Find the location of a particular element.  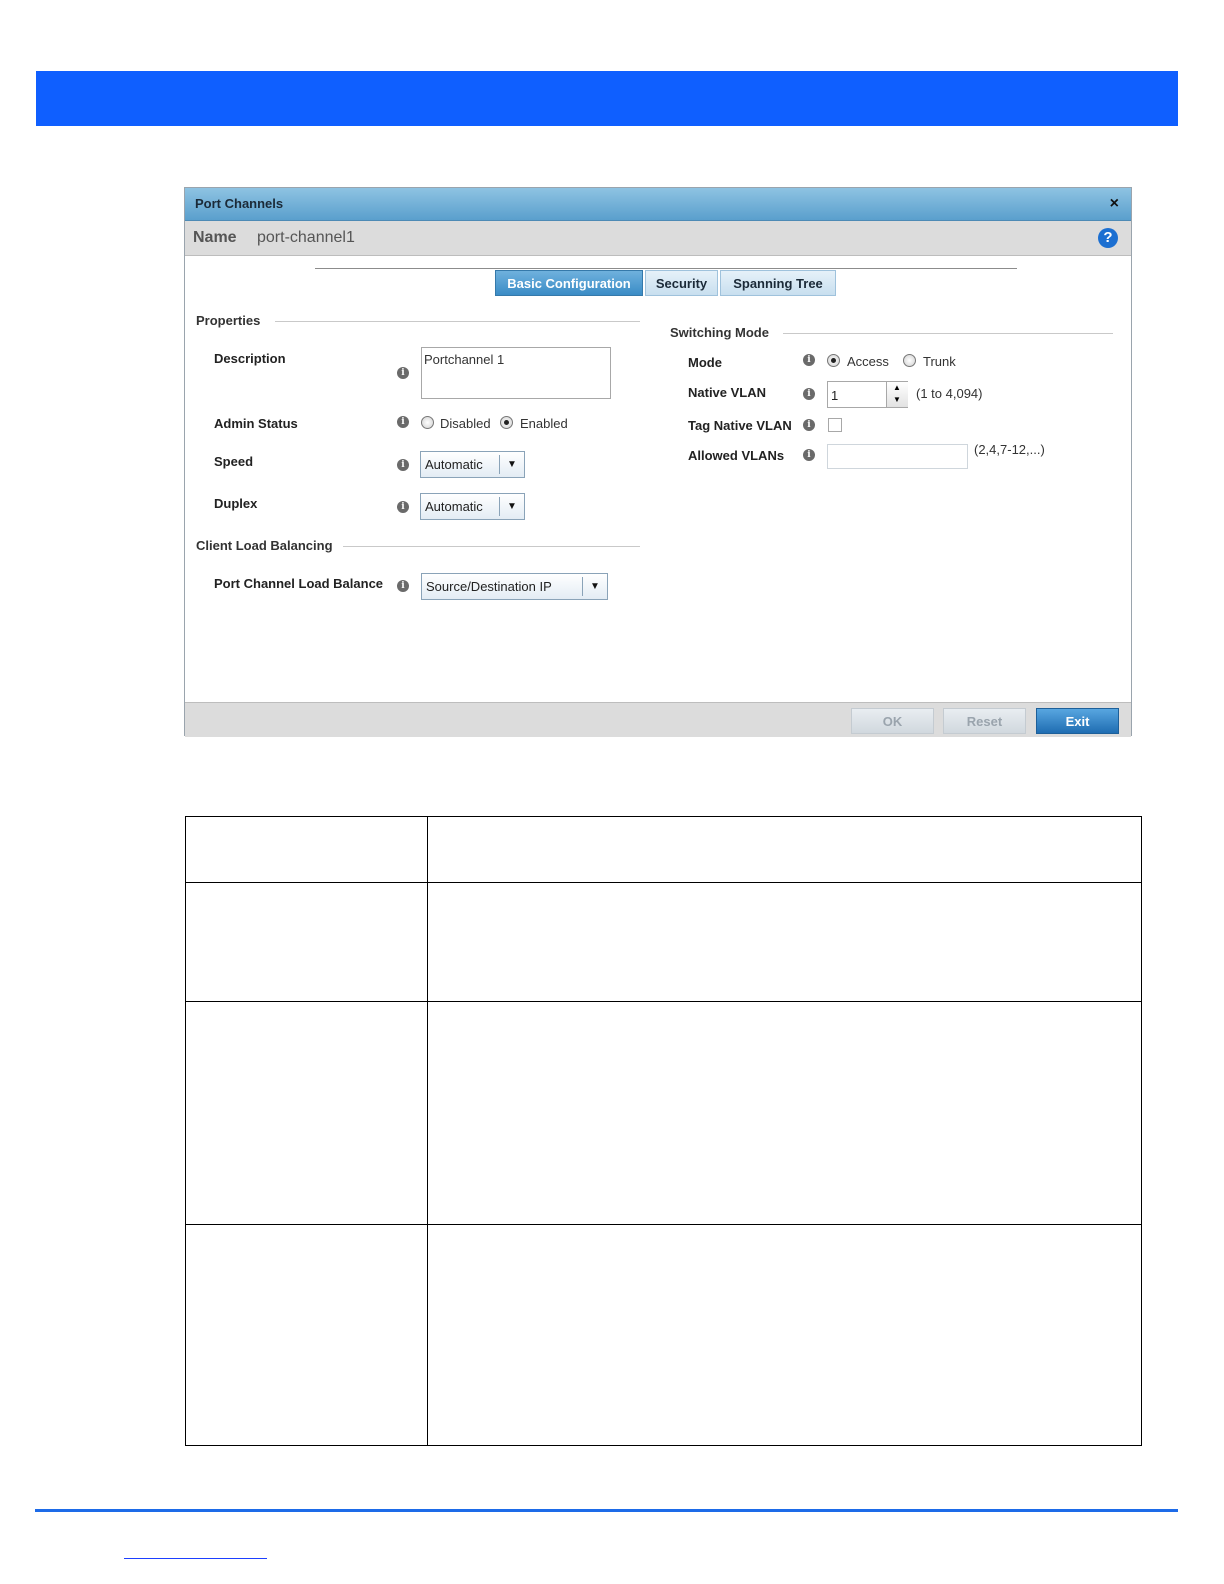

allowed-vlans-label: Allowed VLANs is located at coordinates (736, 455).